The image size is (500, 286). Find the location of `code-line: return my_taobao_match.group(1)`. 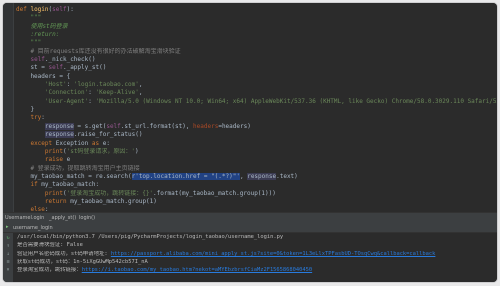

code-line: return my_taobao_match.group(1) is located at coordinates (256, 202).